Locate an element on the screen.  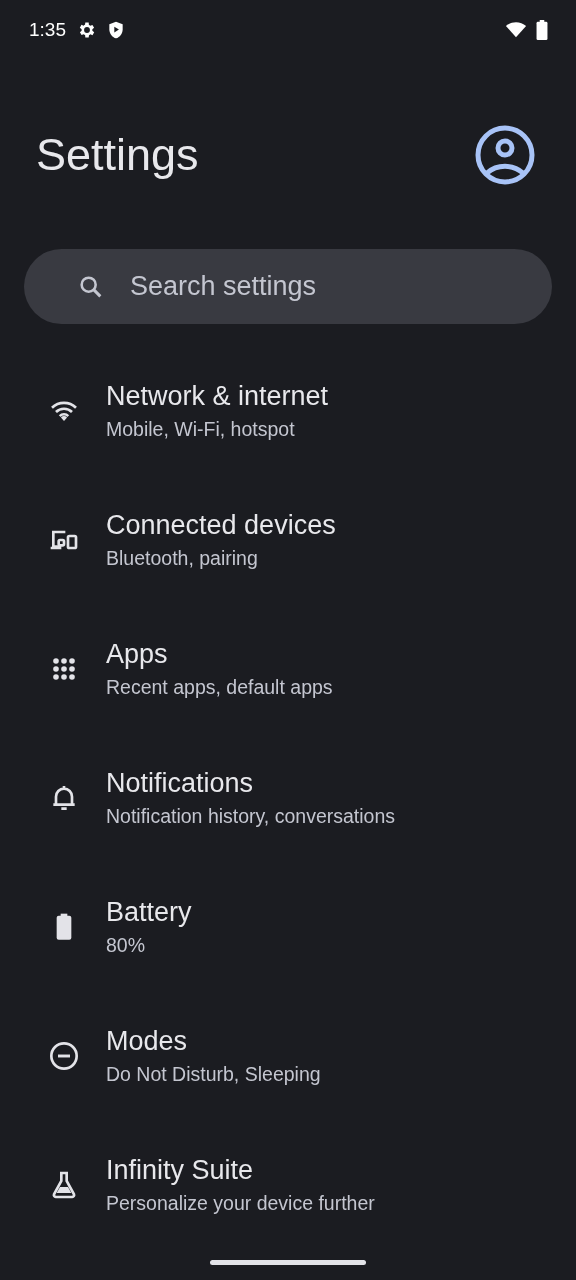
item-subtitle: Mobile, Wi‑Fi, hotspot is located at coordinates (201, 429).